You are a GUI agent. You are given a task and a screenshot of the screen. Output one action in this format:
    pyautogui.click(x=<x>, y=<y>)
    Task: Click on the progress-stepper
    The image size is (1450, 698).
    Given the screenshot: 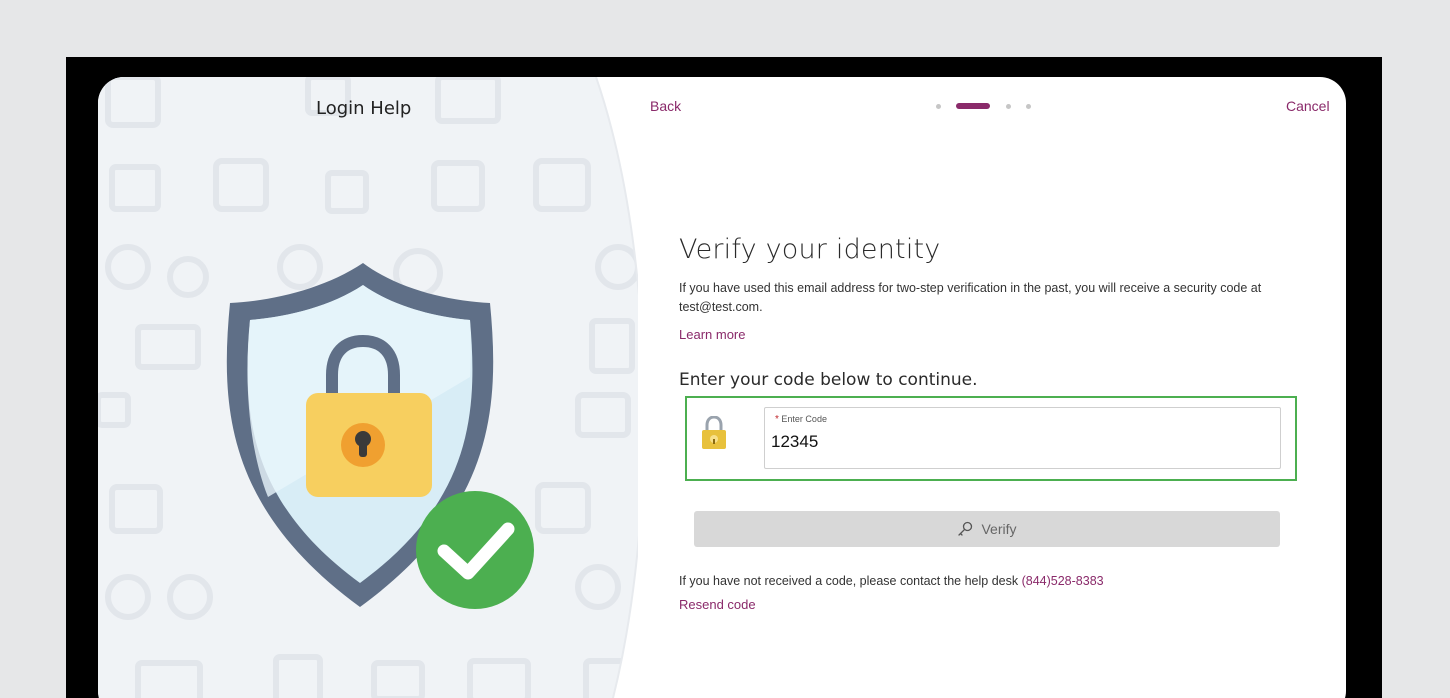 What is the action you would take?
    pyautogui.click(x=986, y=106)
    